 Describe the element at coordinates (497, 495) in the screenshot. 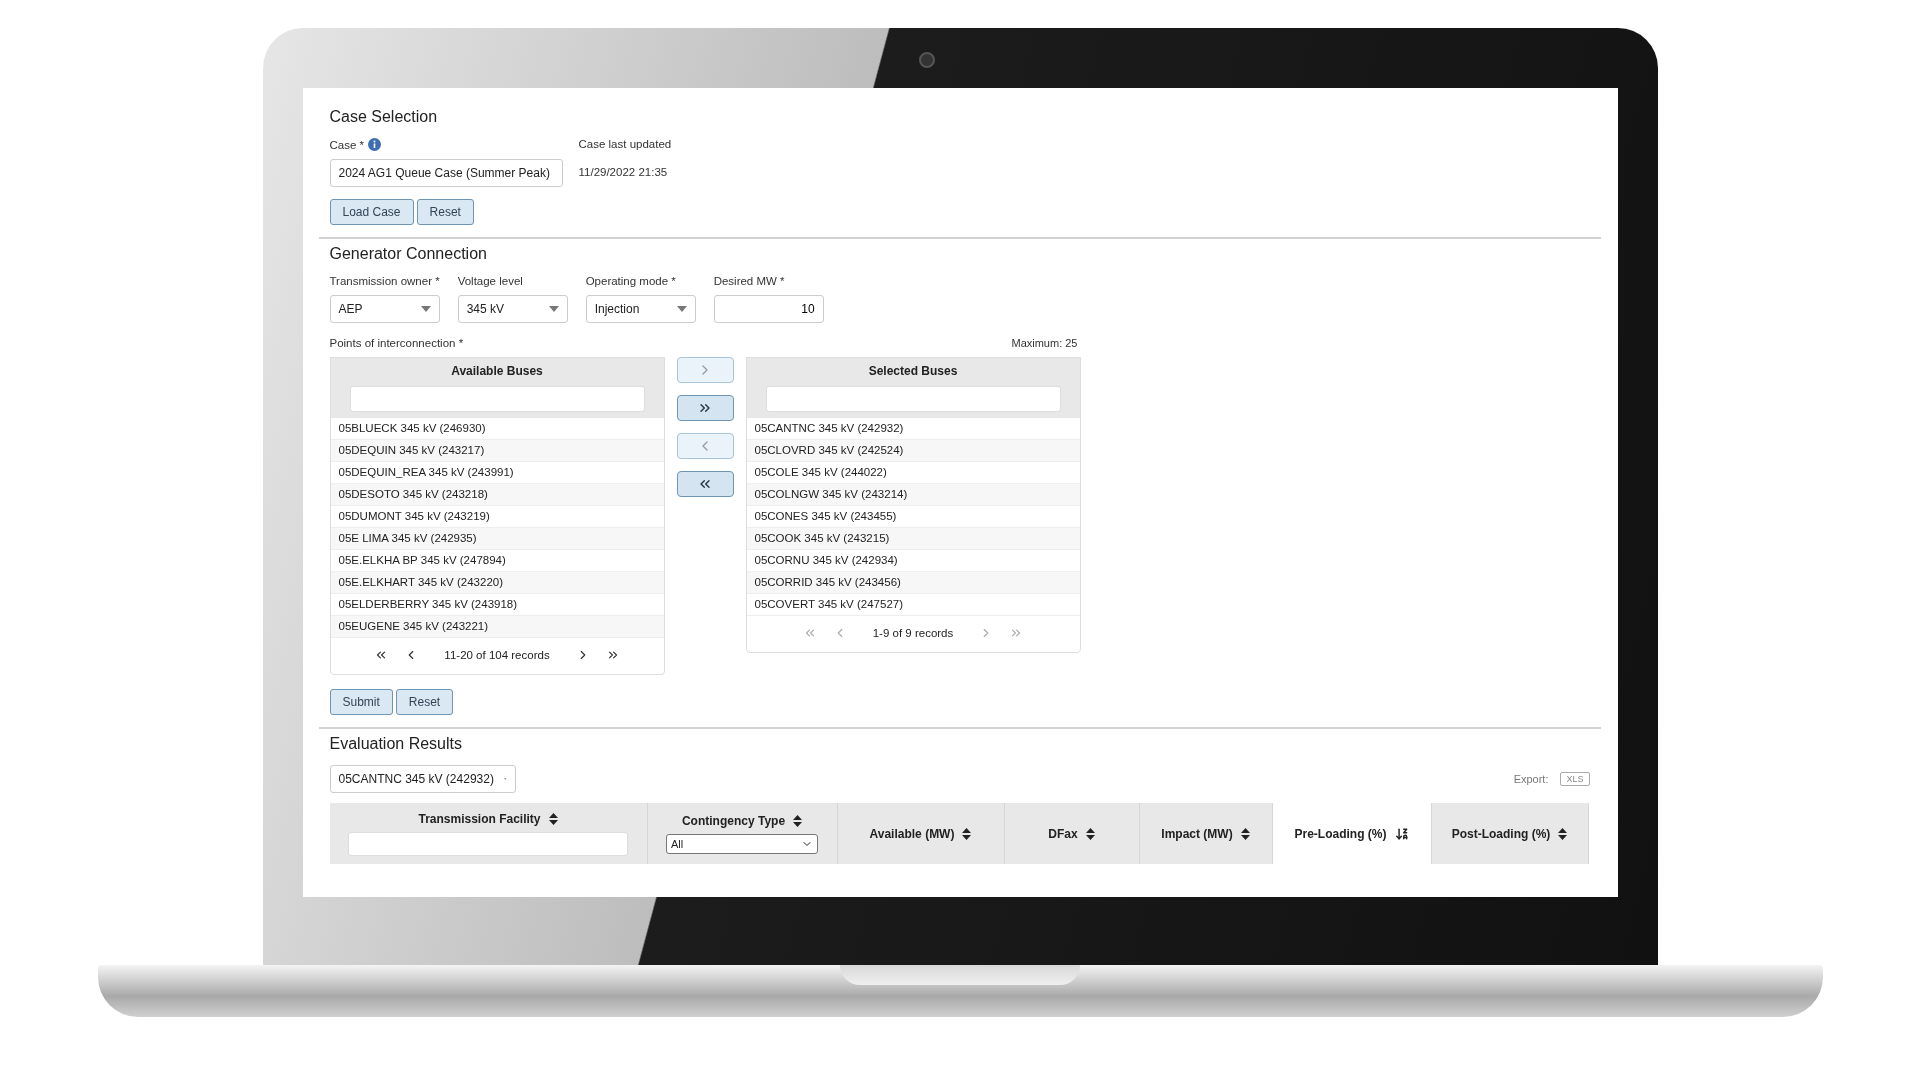

I see `bus-list-item: 05DESOTO 345 kV (243218)` at that location.